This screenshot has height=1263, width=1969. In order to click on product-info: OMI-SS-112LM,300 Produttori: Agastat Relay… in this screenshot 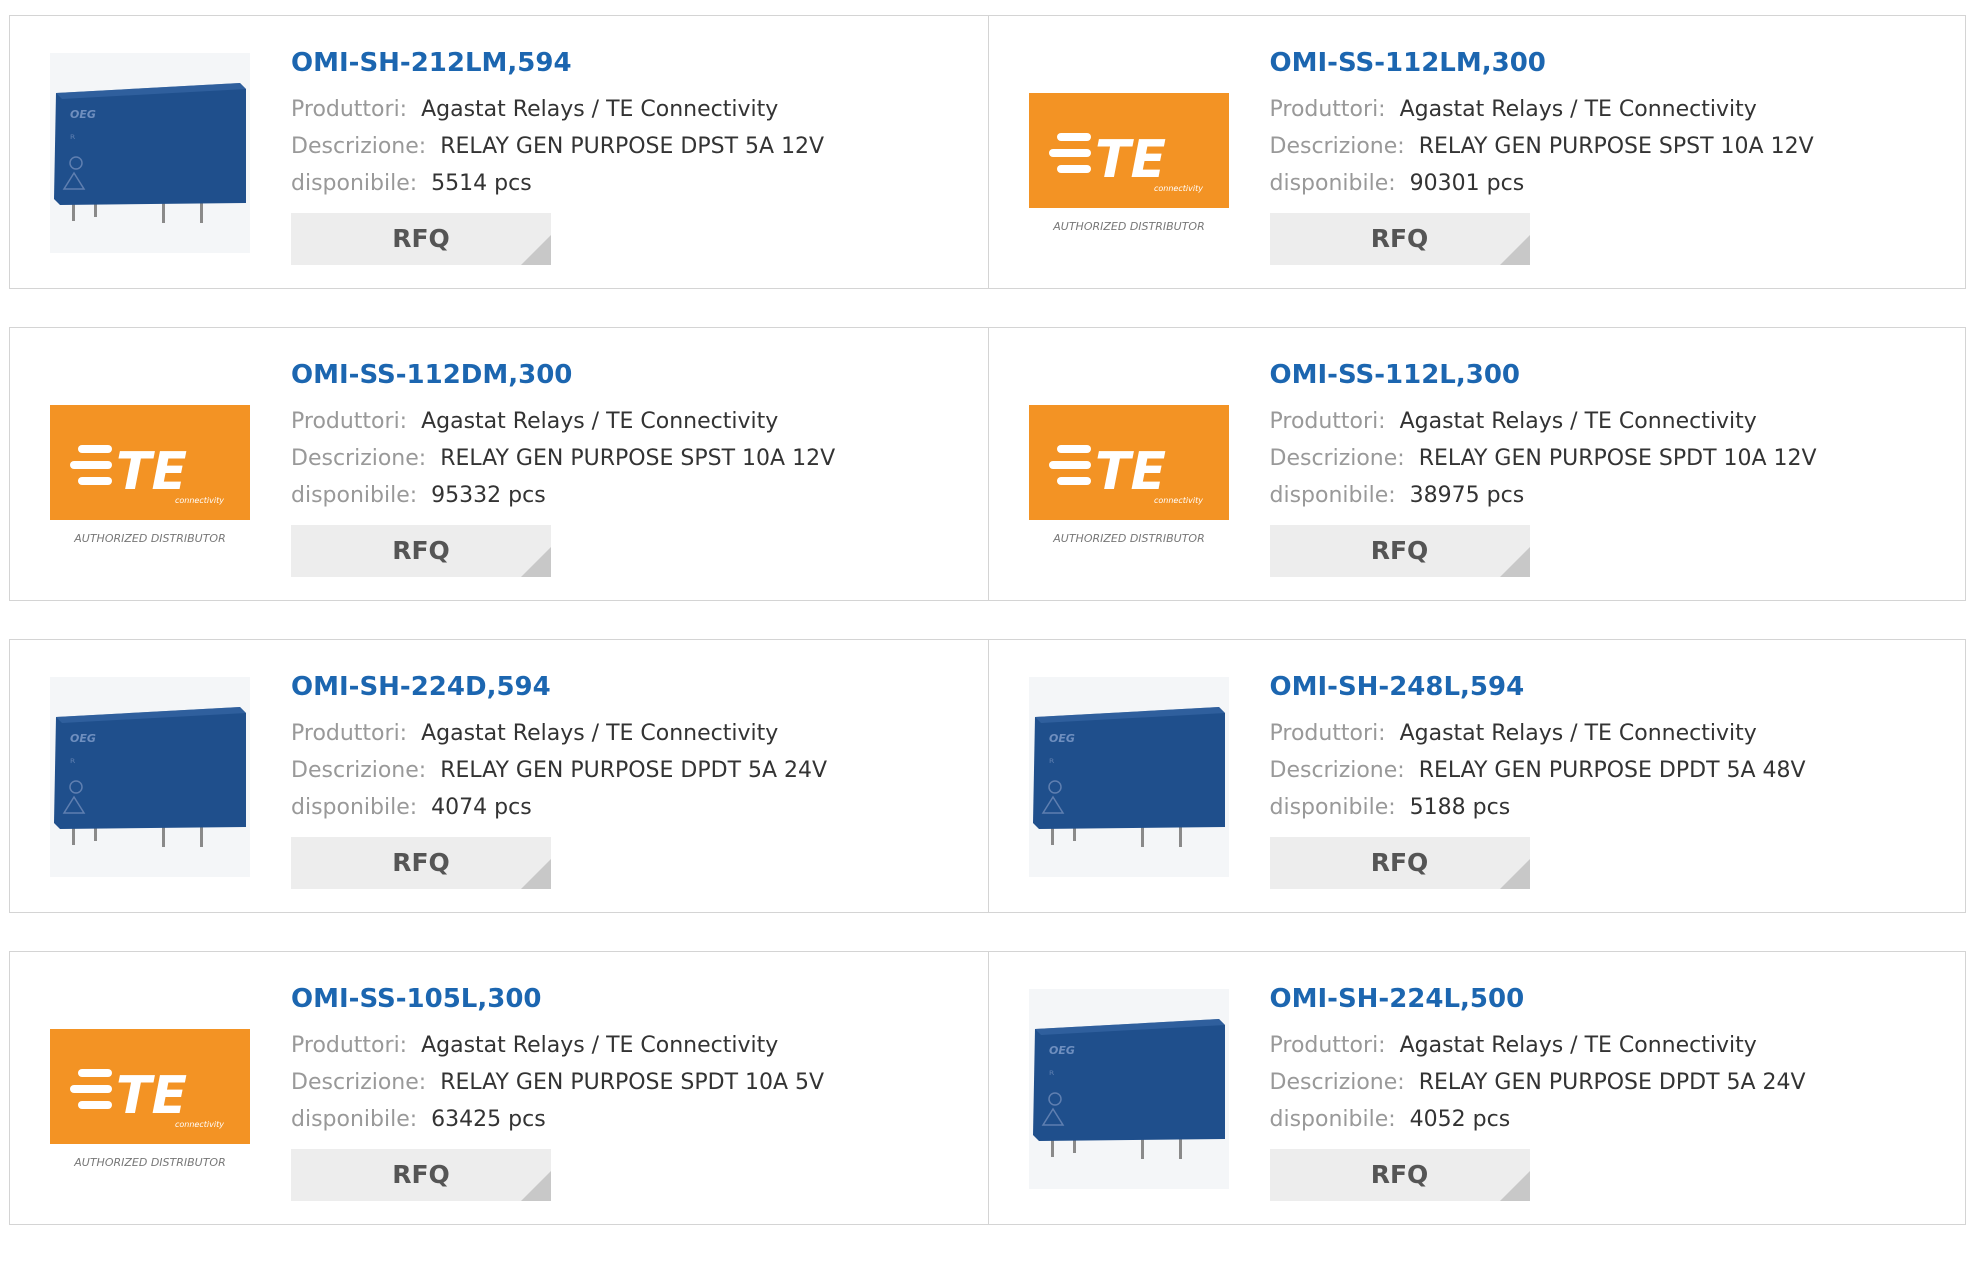, I will do `click(1541, 156)`.